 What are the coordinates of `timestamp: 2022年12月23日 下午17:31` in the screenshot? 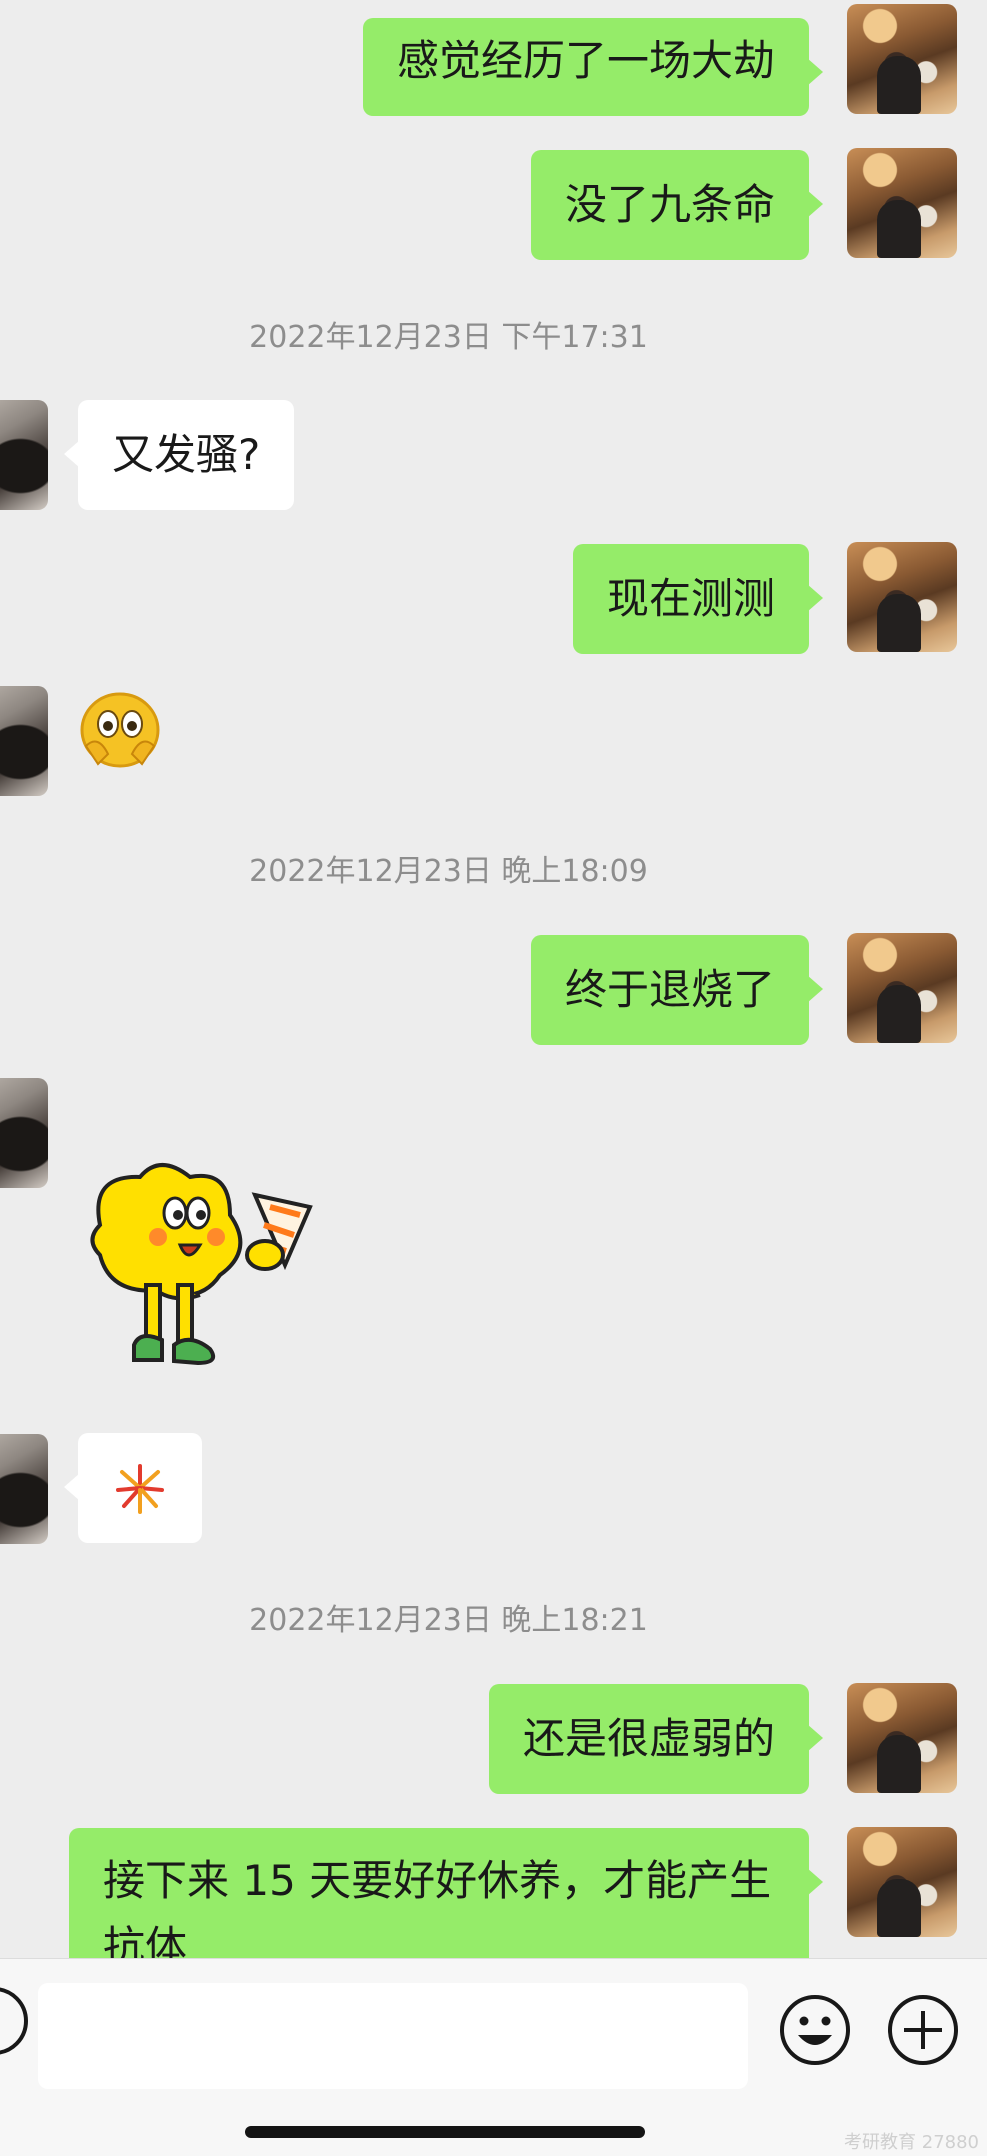 It's located at (448, 337).